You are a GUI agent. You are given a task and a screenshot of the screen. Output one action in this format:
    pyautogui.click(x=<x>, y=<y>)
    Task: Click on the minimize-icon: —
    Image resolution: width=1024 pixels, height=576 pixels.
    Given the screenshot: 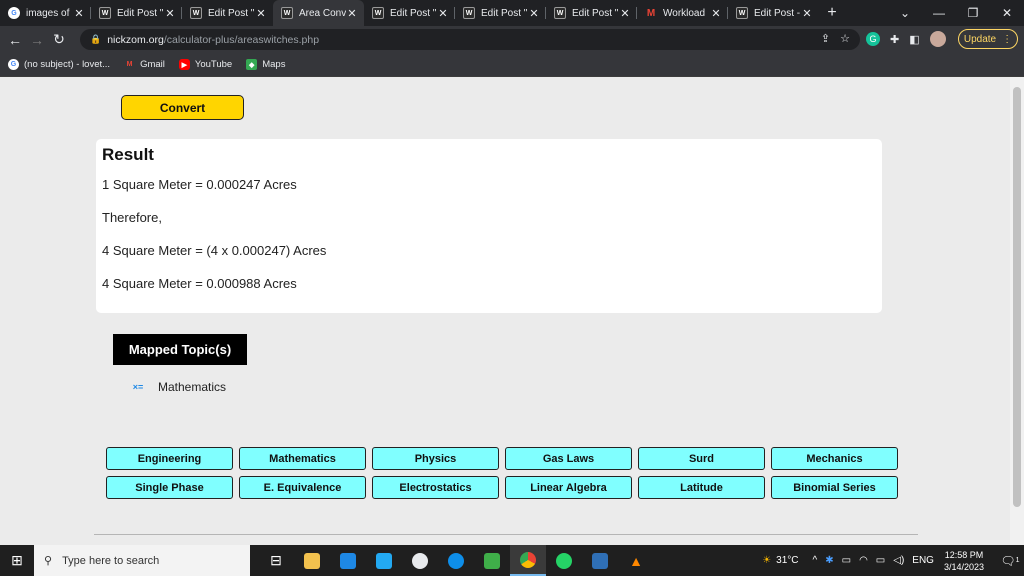 What is the action you would take?
    pyautogui.click(x=939, y=13)
    